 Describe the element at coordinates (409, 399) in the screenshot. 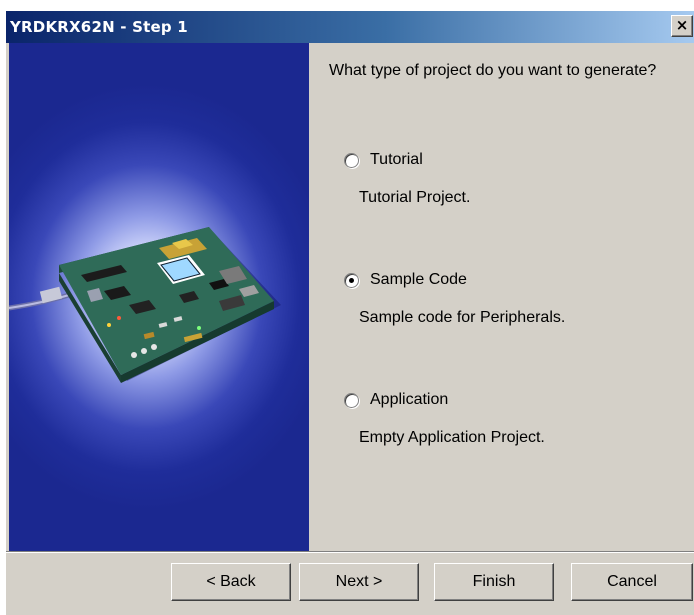

I see `radio-application-label: Application` at that location.